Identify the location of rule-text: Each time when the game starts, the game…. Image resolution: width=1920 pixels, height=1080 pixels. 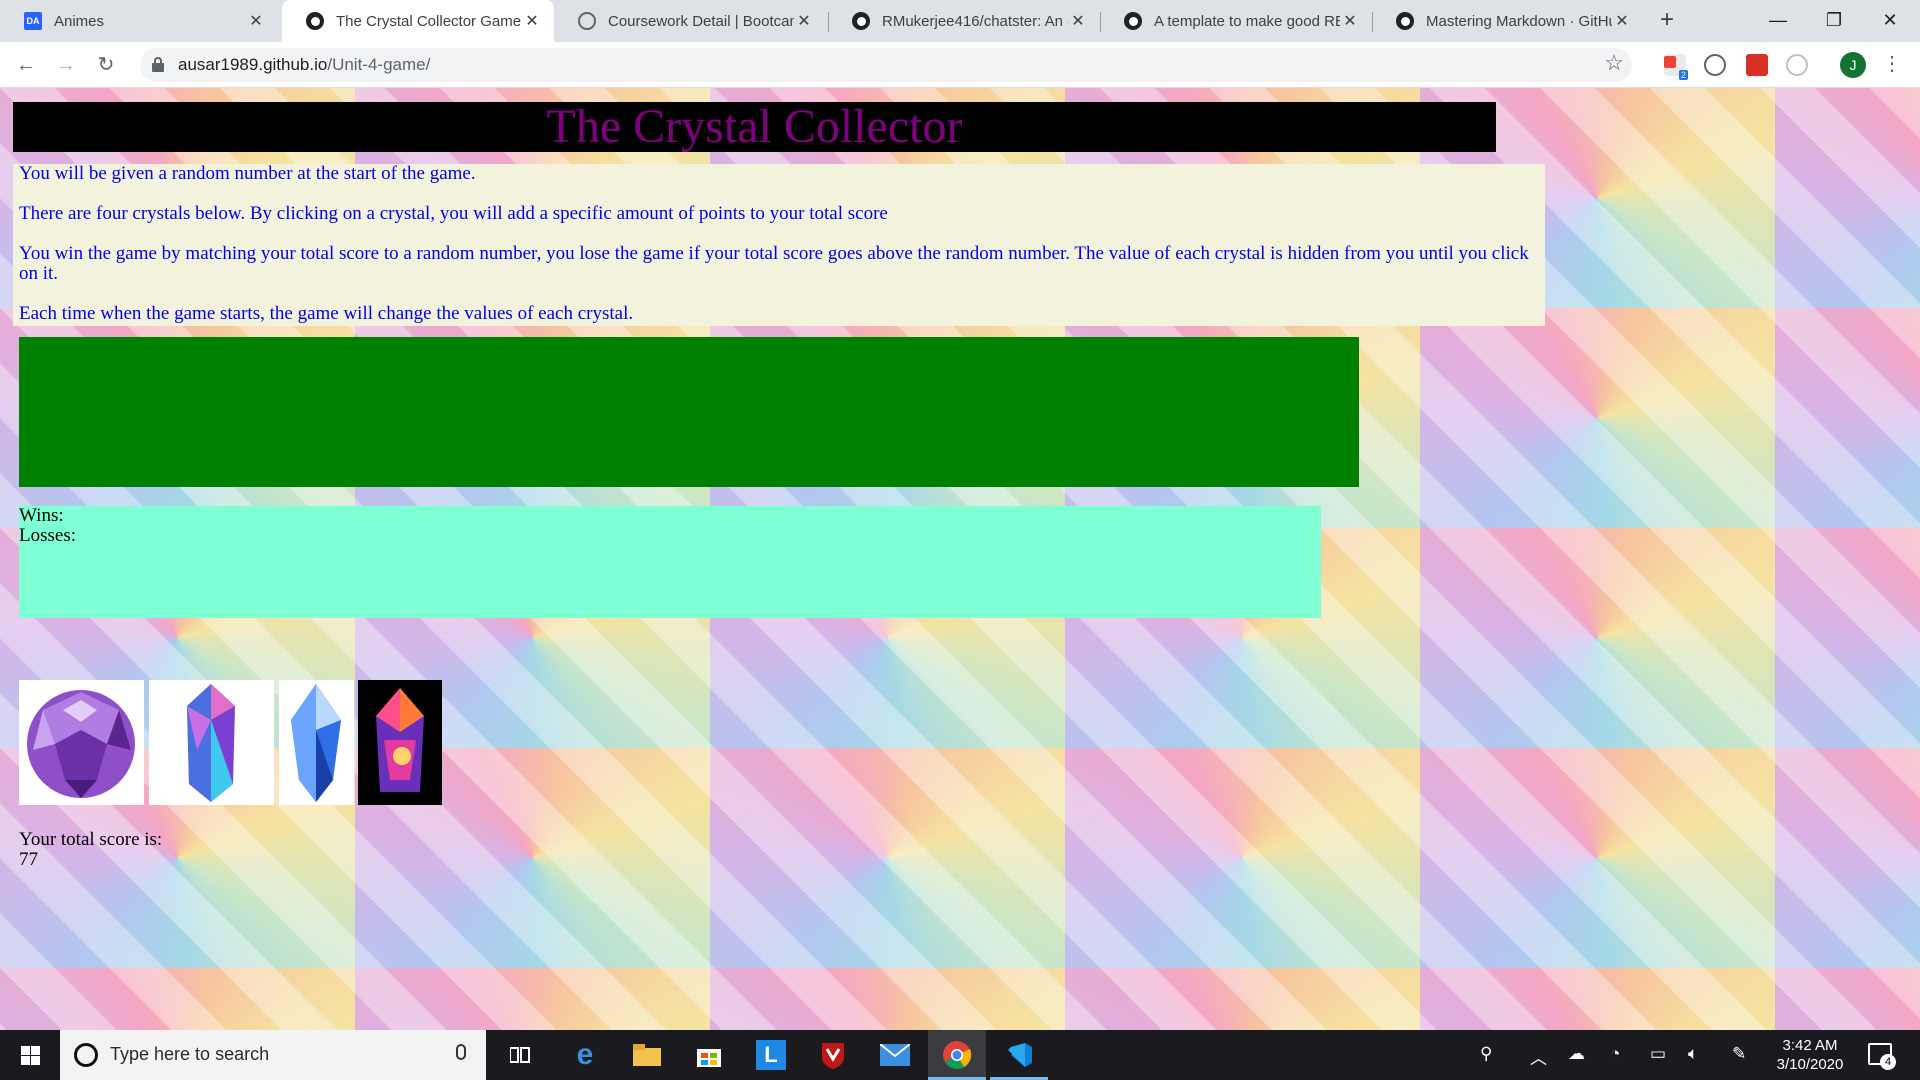
(326, 313).